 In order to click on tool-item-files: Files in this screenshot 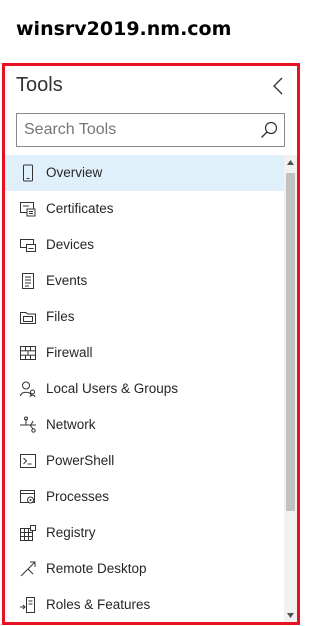, I will do `click(144, 317)`.